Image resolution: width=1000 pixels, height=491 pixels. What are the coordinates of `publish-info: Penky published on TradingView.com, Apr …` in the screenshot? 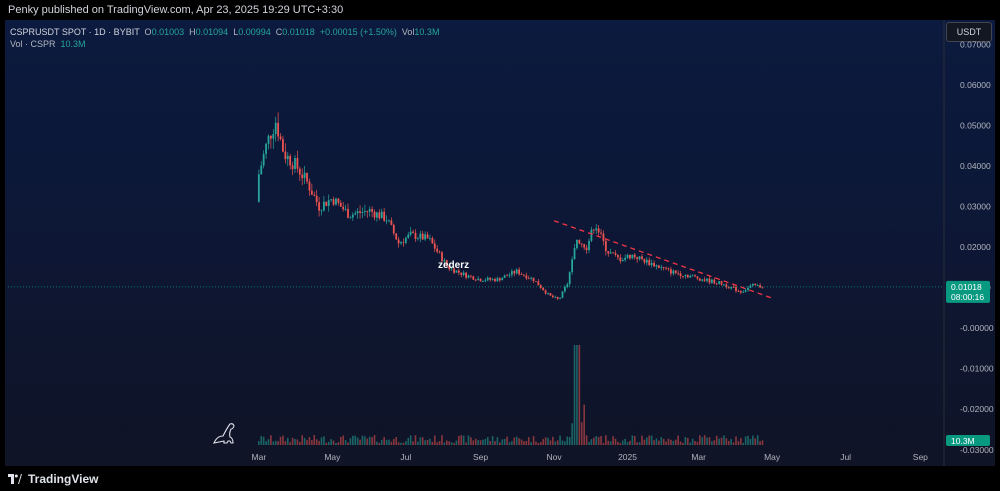 It's located at (176, 10).